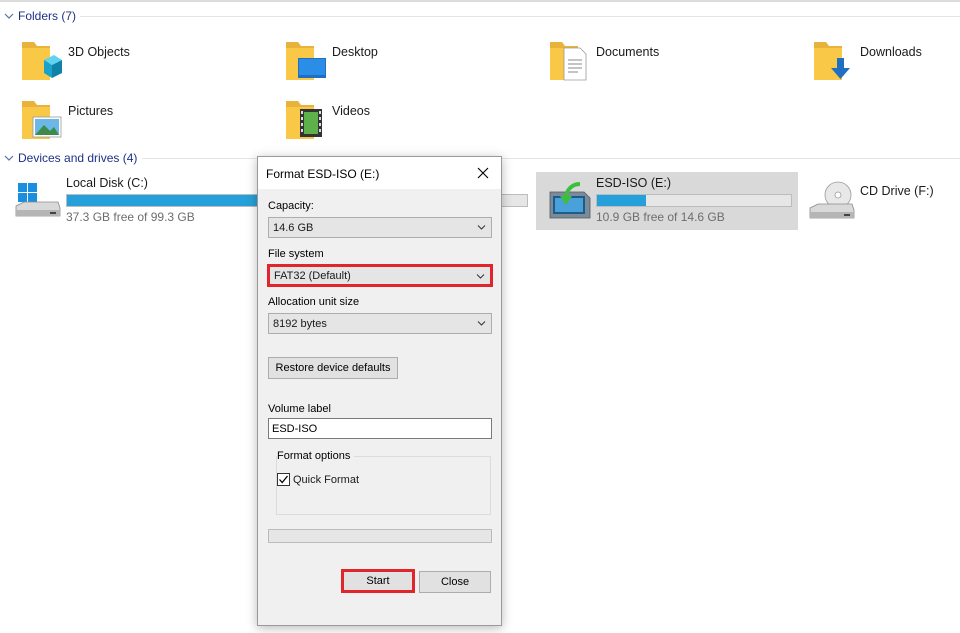 This screenshot has width=960, height=633. What do you see at coordinates (300, 323) in the screenshot?
I see `allocation-value: 8192 bytes` at bounding box center [300, 323].